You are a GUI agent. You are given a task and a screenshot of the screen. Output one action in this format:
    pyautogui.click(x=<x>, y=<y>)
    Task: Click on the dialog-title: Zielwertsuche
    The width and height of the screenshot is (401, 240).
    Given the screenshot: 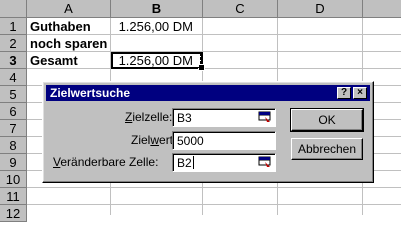 What is the action you would take?
    pyautogui.click(x=90, y=93)
    